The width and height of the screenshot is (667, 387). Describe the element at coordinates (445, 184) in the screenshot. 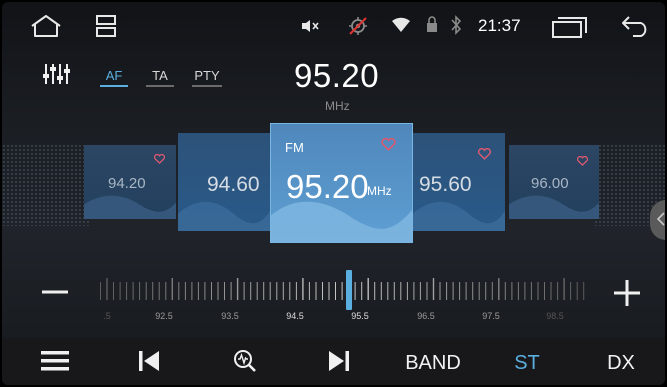

I see `preset-frequency: 95.60` at that location.